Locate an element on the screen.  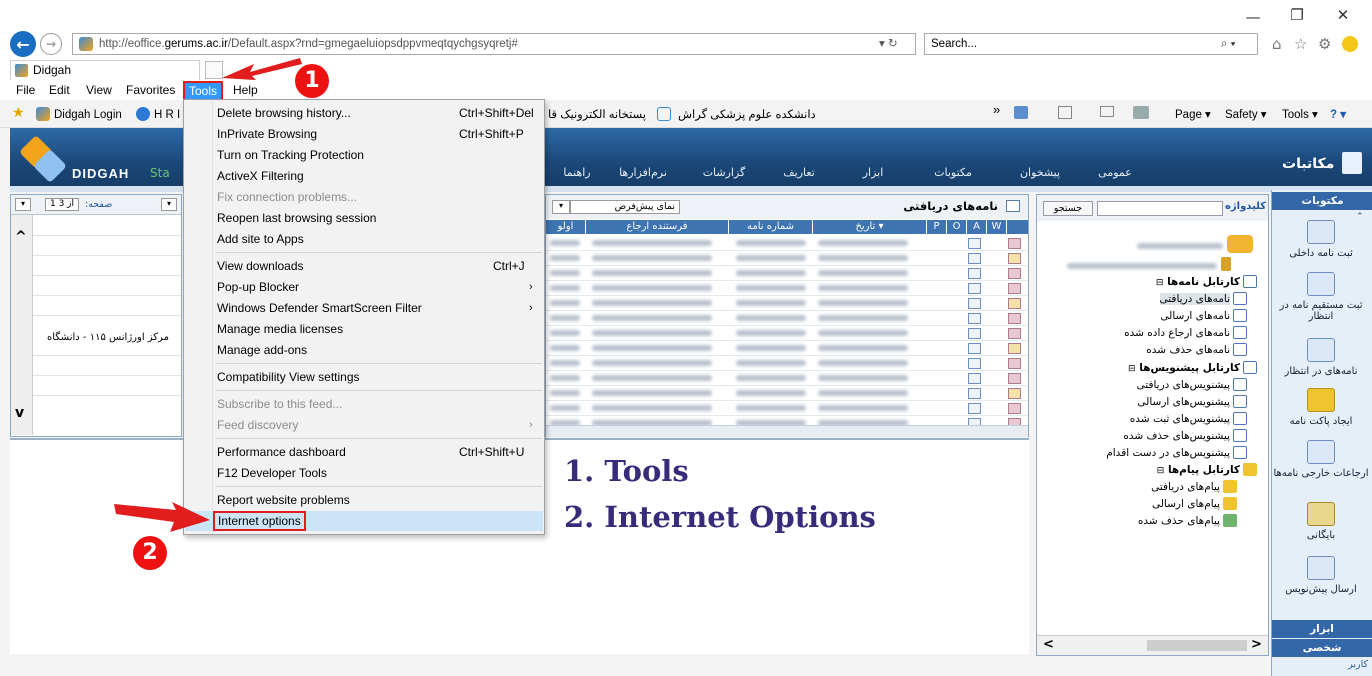
tree-drafts-registered: پیشنویس‌های ثبت شده is located at coordinates (1152, 418).